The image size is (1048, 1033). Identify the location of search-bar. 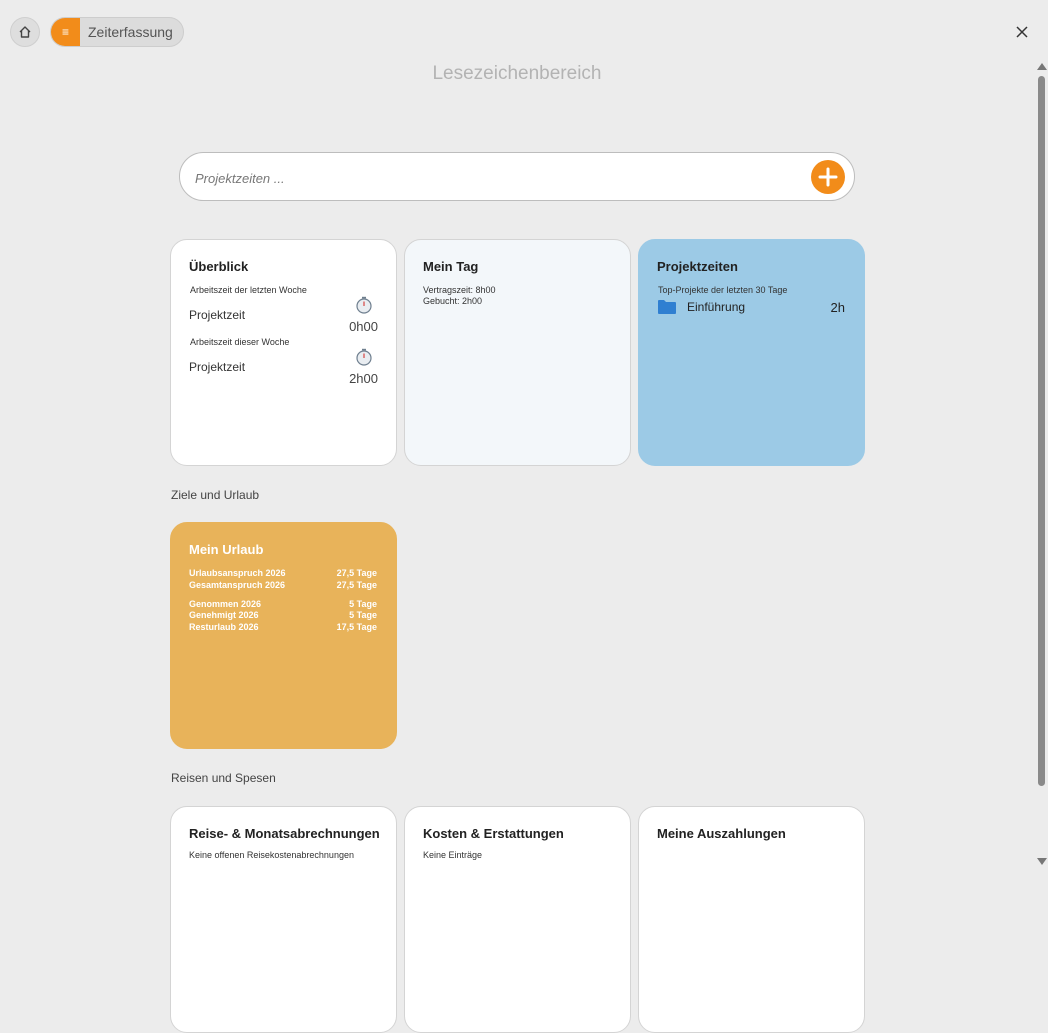
(517, 176).